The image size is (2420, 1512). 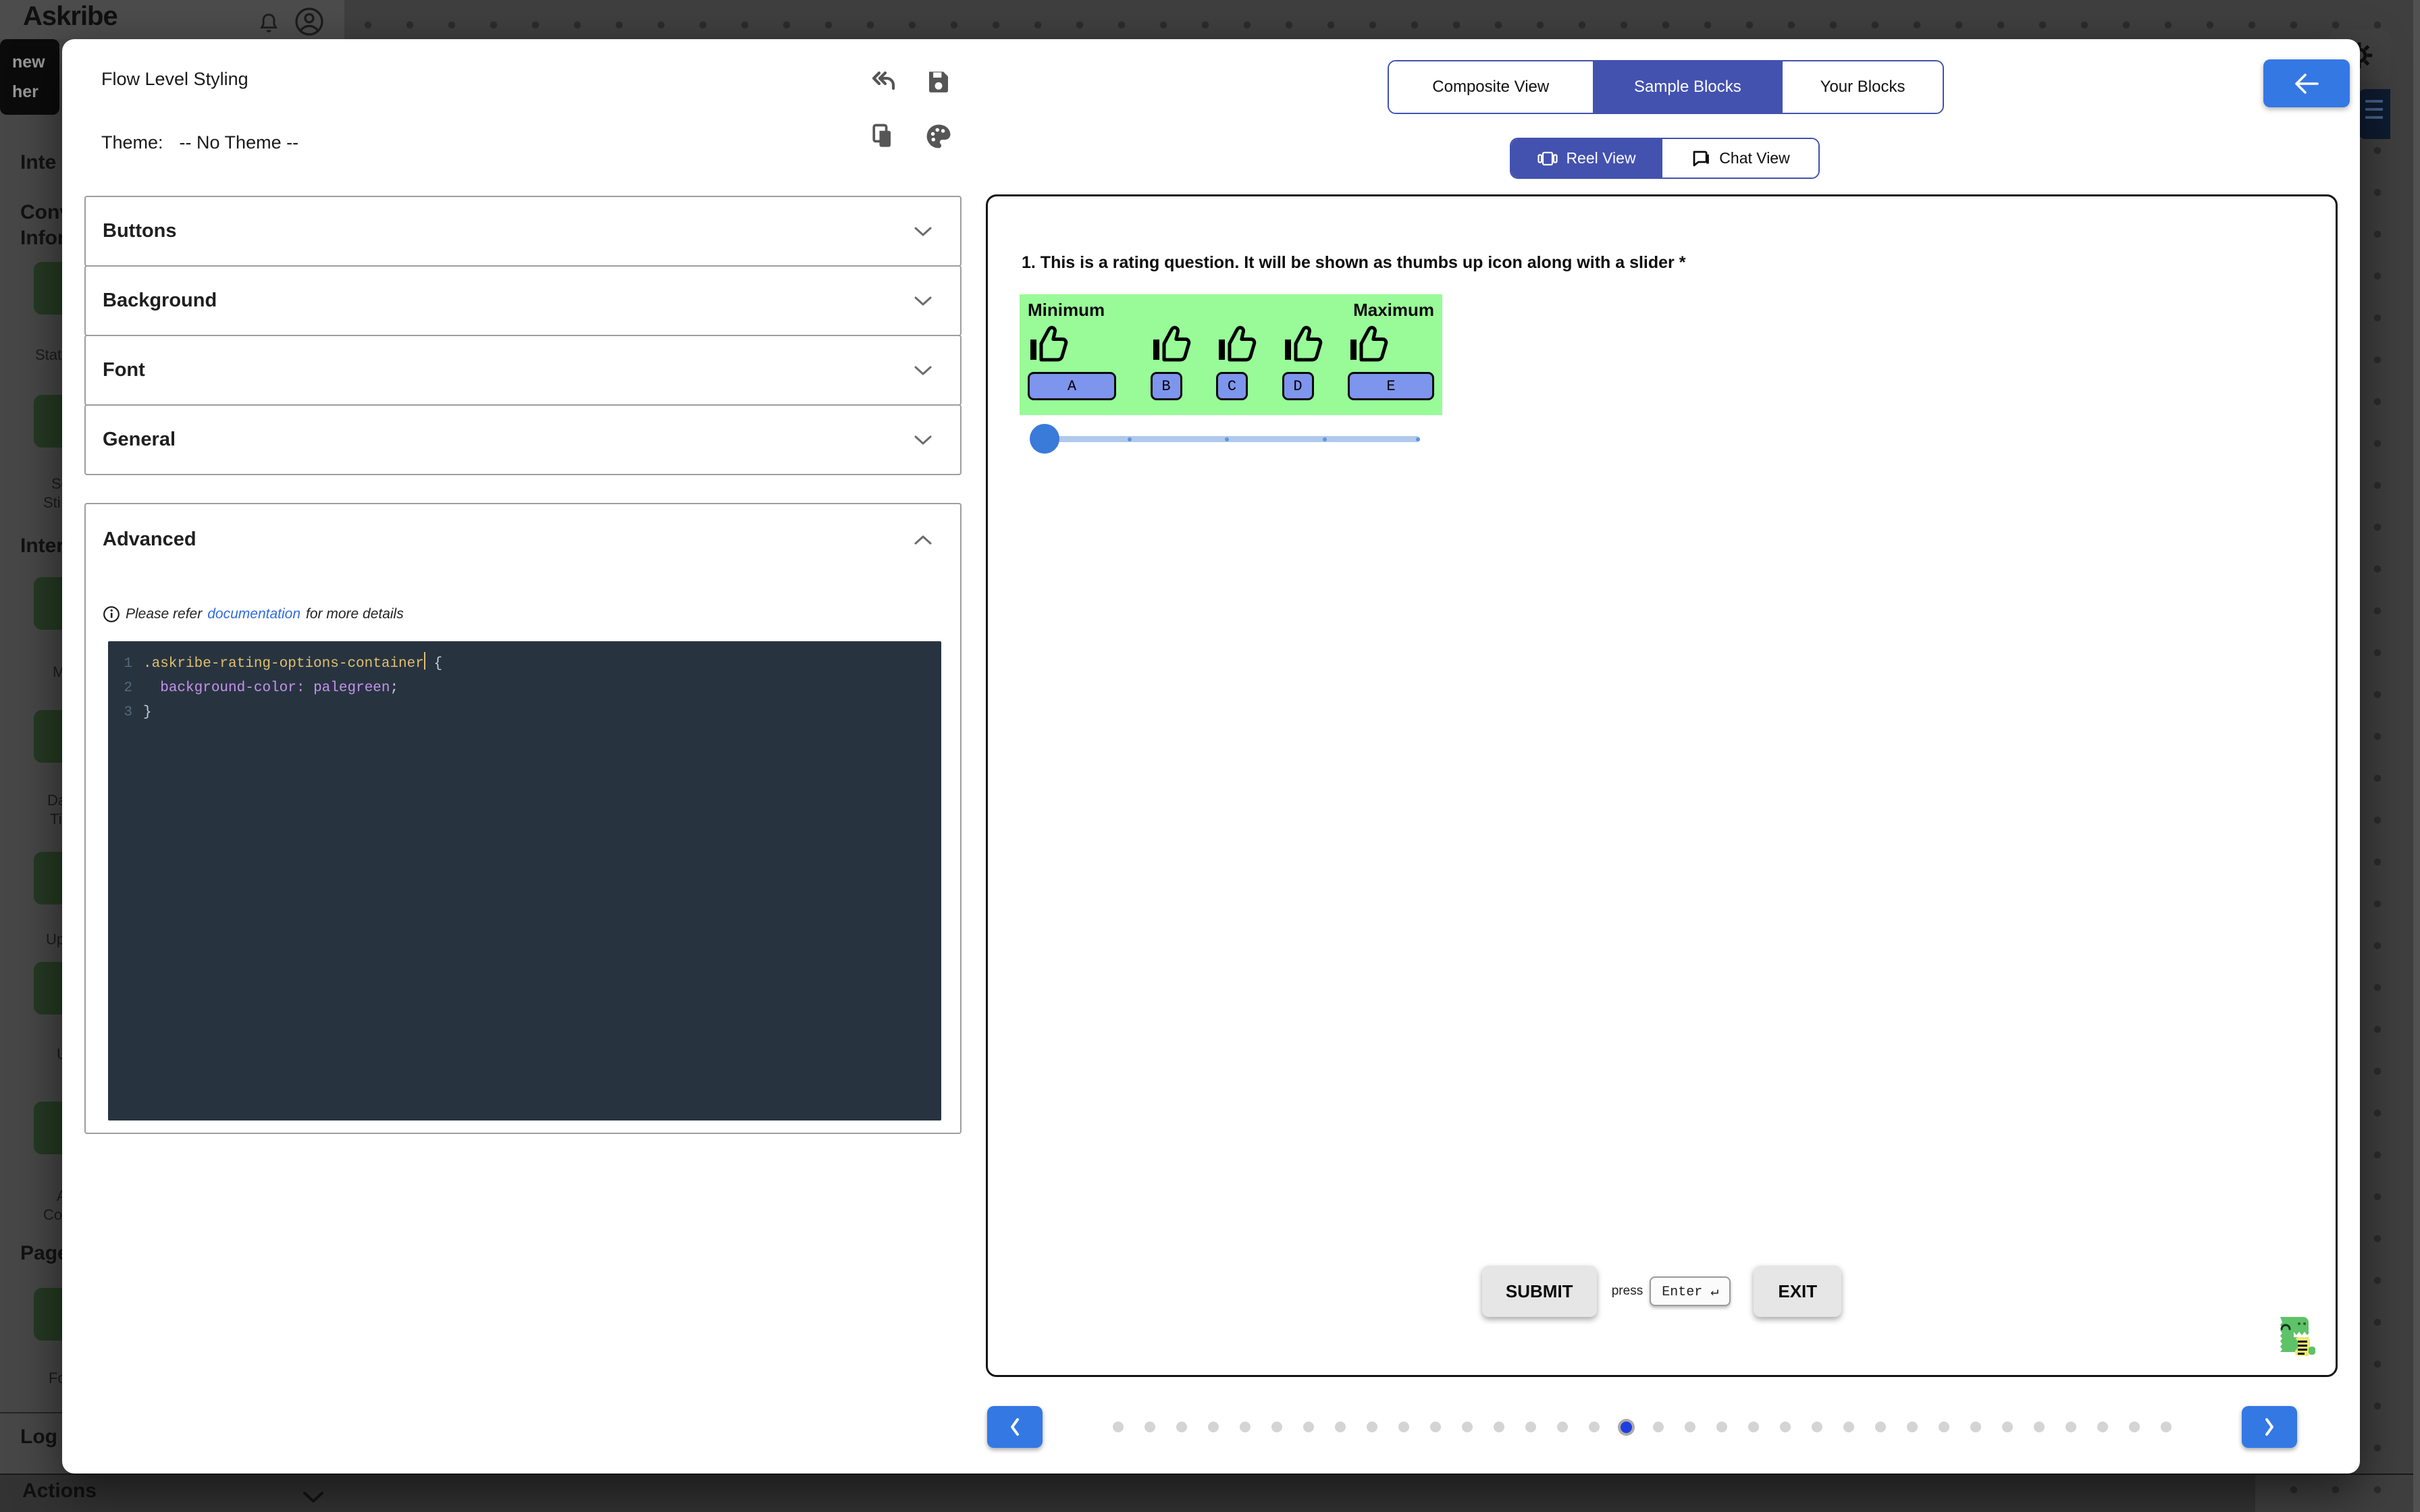 What do you see at coordinates (1587, 158) in the screenshot?
I see `tab-reel-view: Reel View` at bounding box center [1587, 158].